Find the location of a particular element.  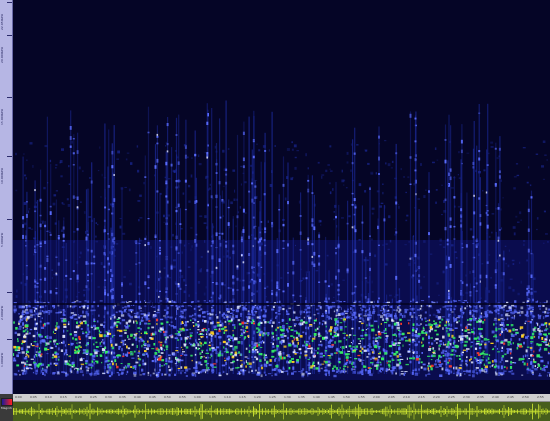

freq-tick-label: 5.000kHz is located at coordinates (2, 239).